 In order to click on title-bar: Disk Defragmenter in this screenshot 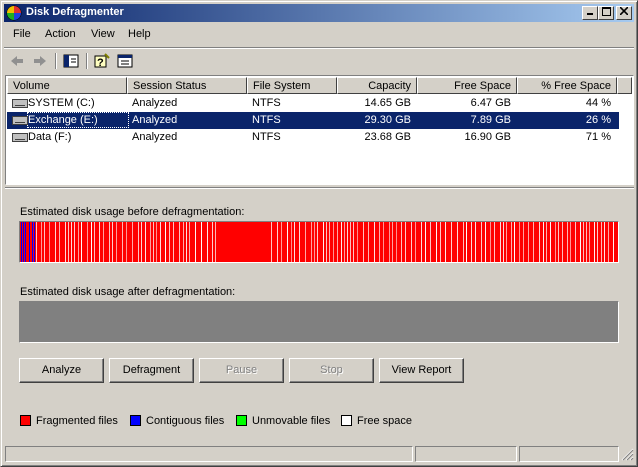, I will do `click(319, 13)`.